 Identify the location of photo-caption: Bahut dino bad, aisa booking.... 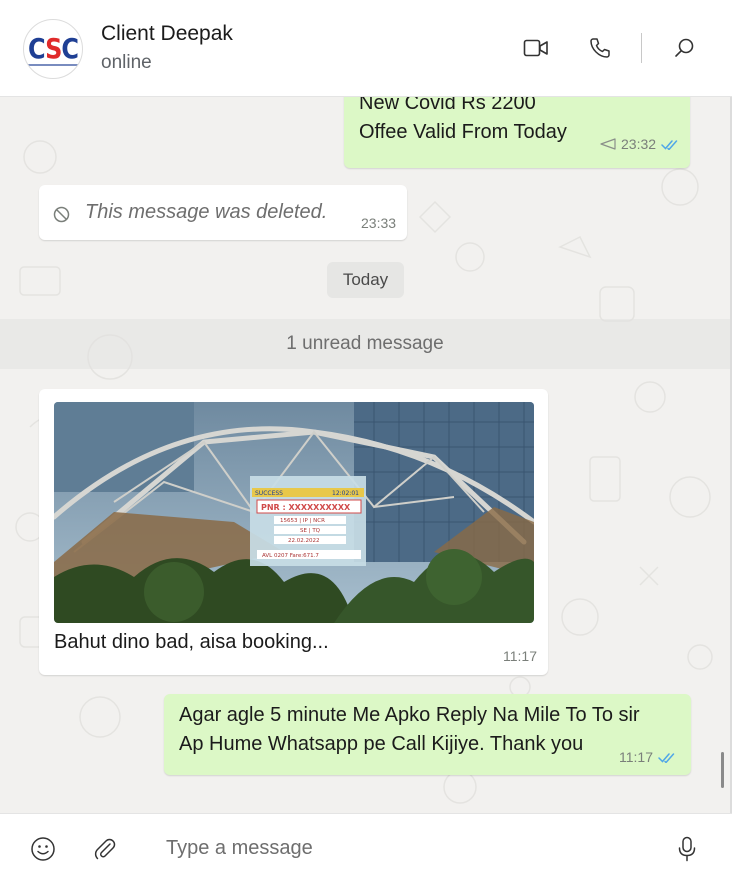
(191, 642).